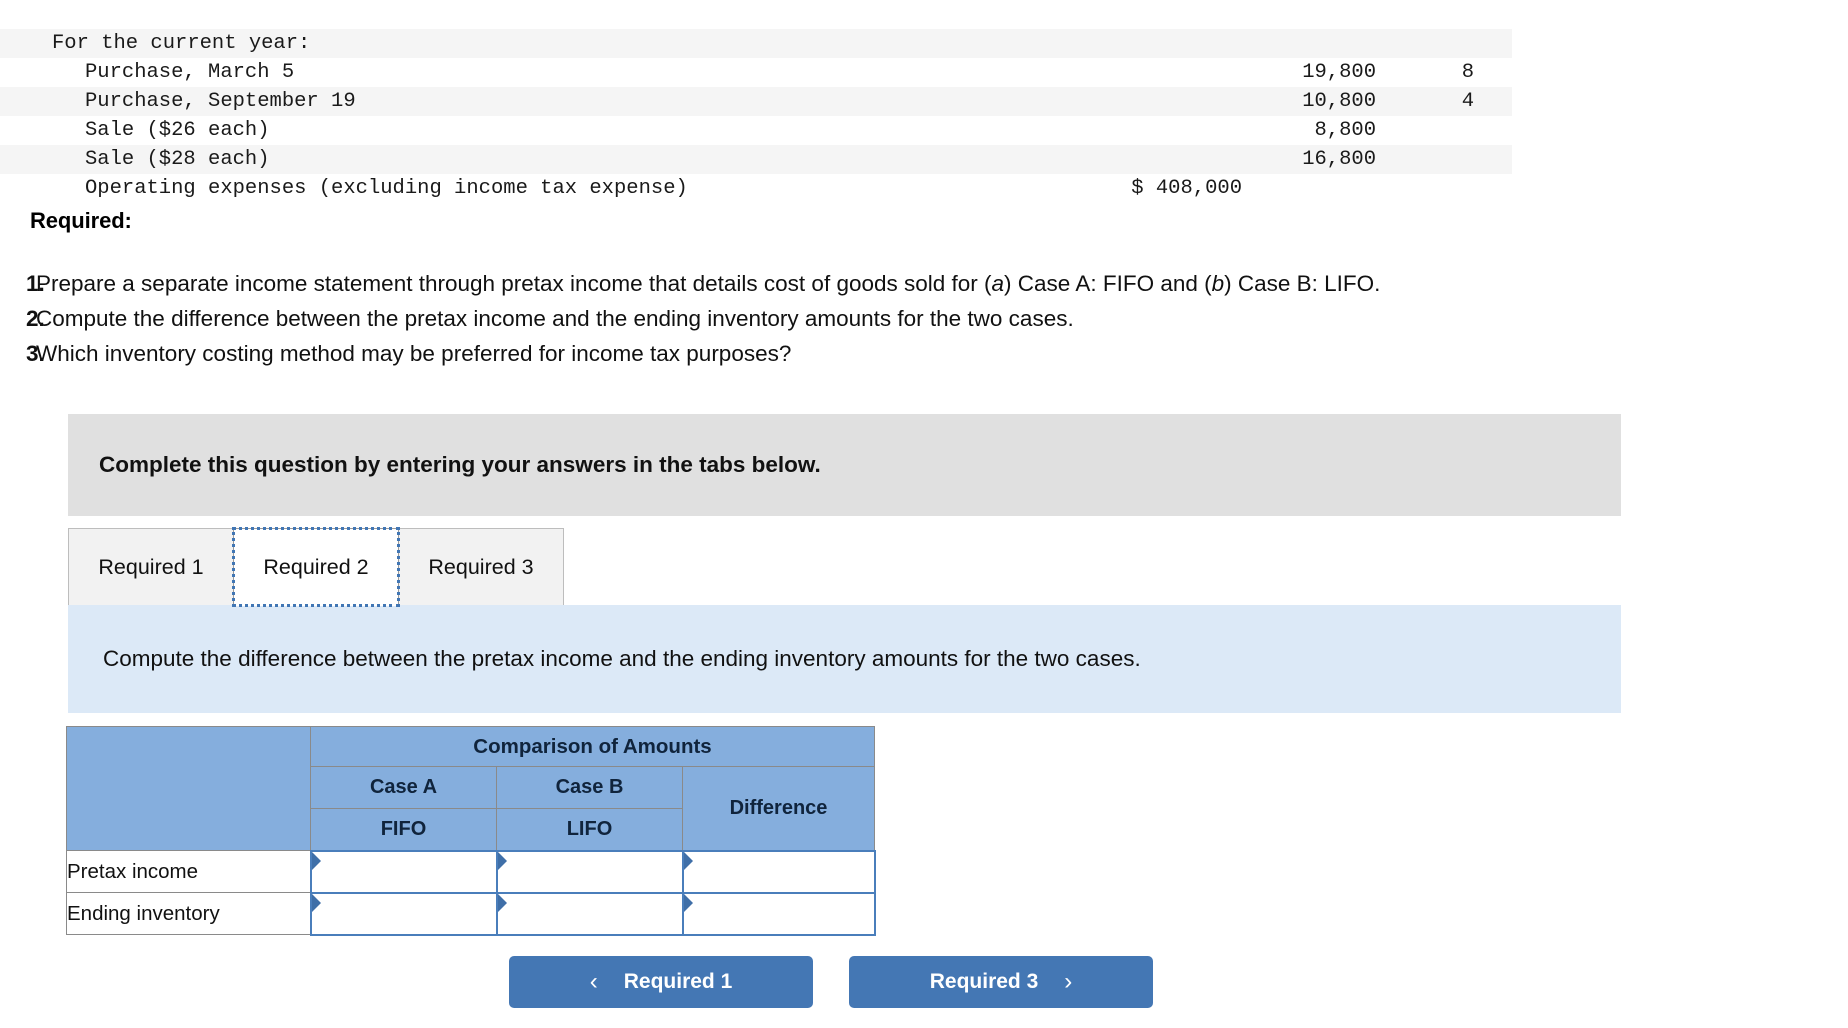 Image resolution: width=1848 pixels, height=1028 pixels. Describe the element at coordinates (1339, 72) in the screenshot. I see `row-amount: 19,800` at that location.